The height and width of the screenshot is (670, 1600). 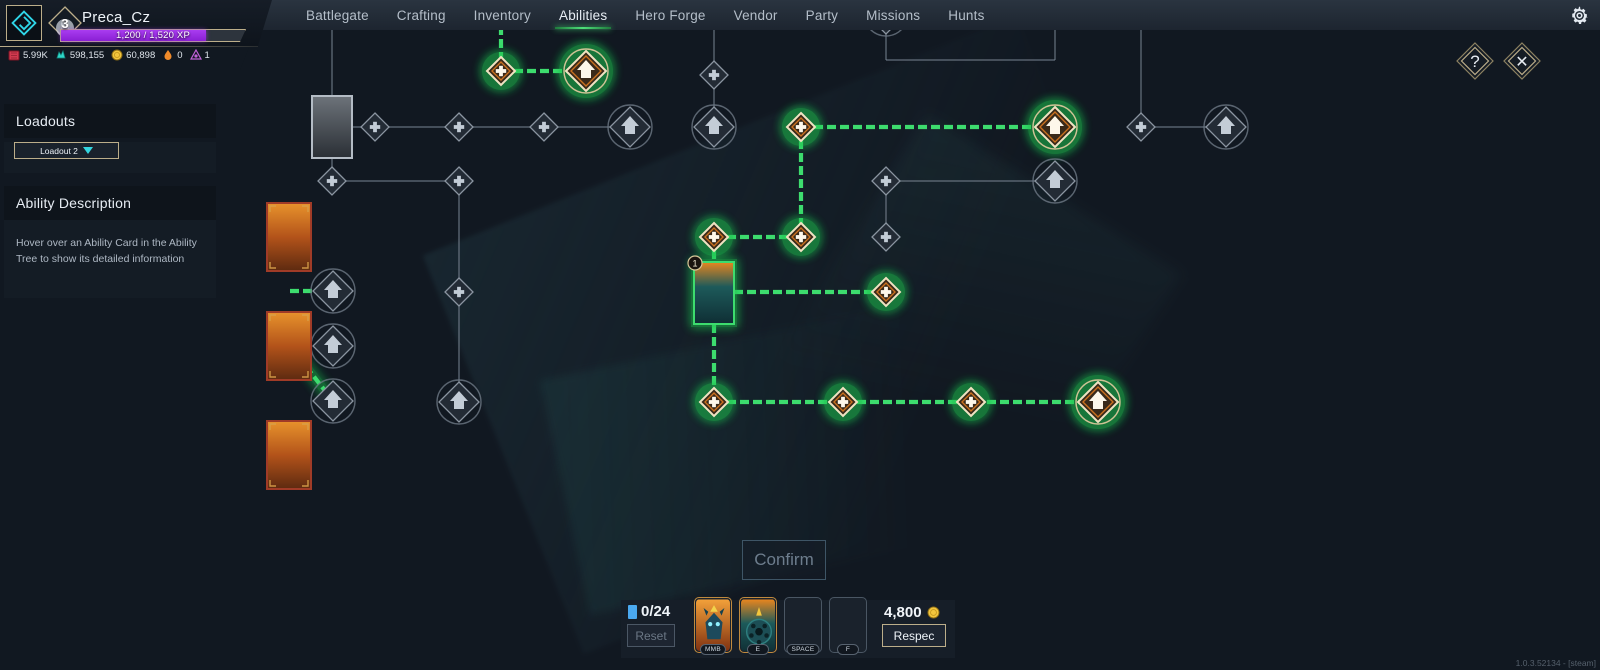 What do you see at coordinates (337, 15) in the screenshot?
I see `nav-item-battlegate: Battlegate` at bounding box center [337, 15].